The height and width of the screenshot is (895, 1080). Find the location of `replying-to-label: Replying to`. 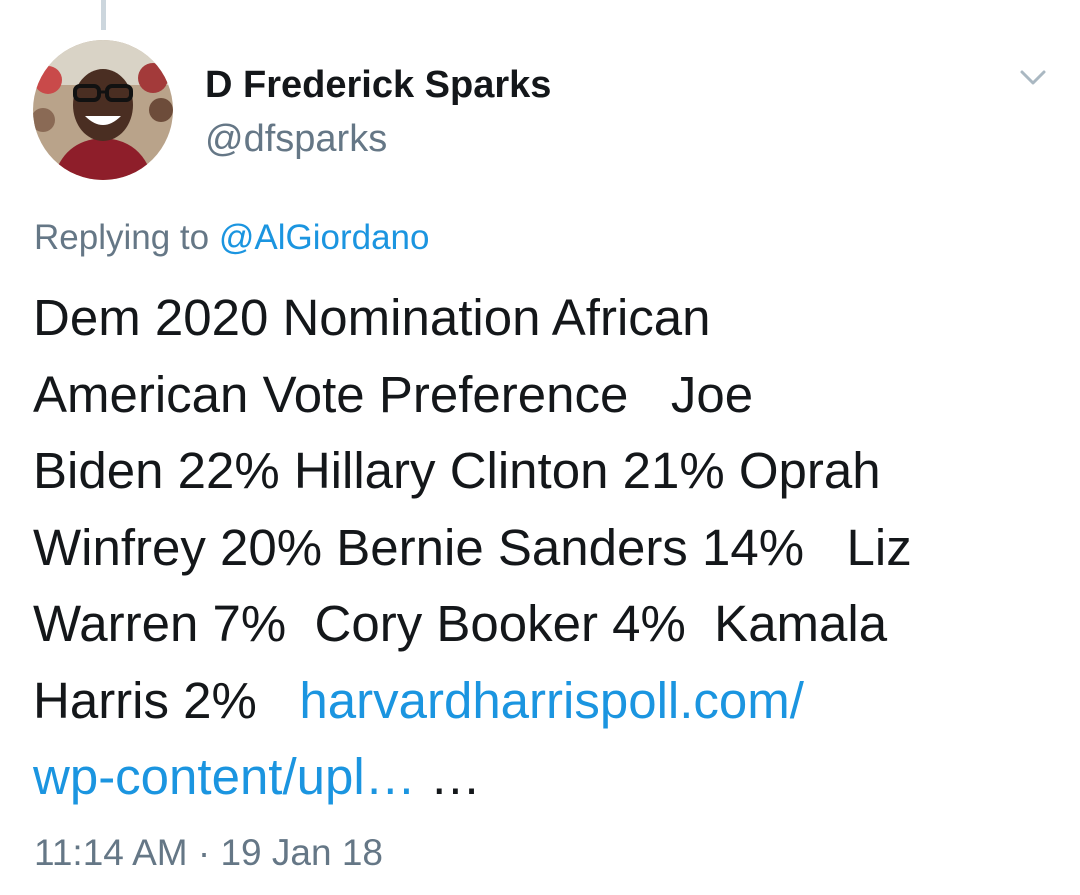

replying-to-label: Replying to is located at coordinates (126, 237).